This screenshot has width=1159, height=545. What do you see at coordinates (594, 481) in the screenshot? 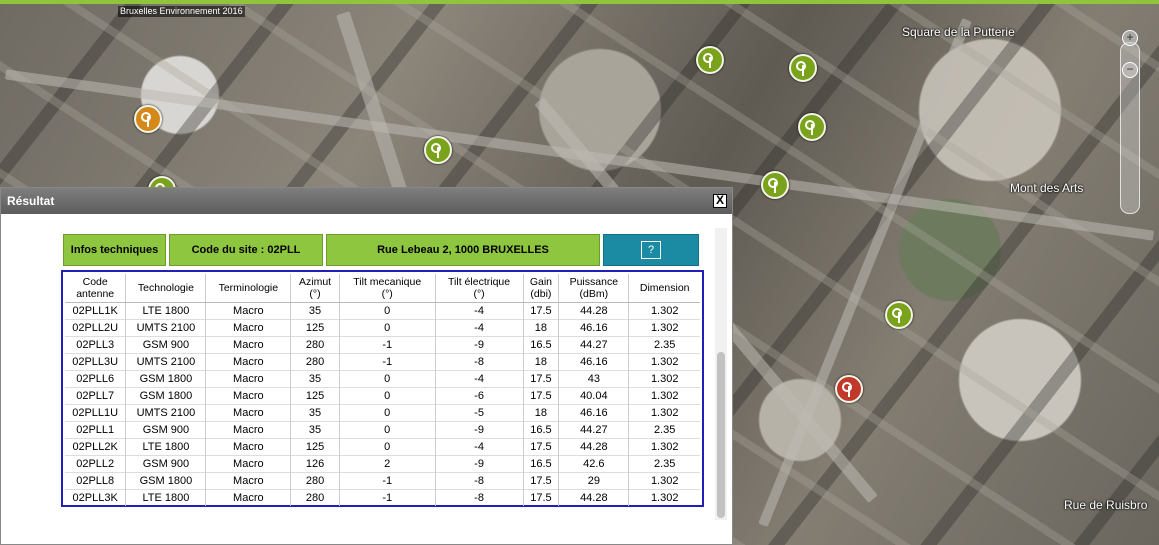
I see `table-cell: 29` at bounding box center [594, 481].